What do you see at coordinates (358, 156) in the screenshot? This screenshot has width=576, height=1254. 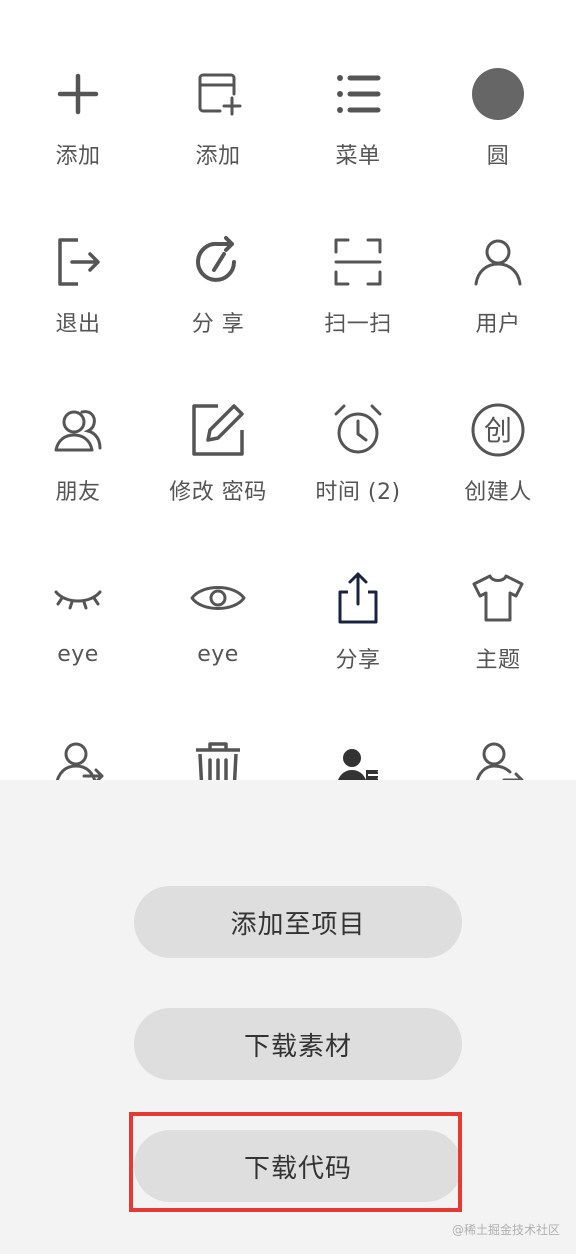 I see `icon-label: 菜单` at bounding box center [358, 156].